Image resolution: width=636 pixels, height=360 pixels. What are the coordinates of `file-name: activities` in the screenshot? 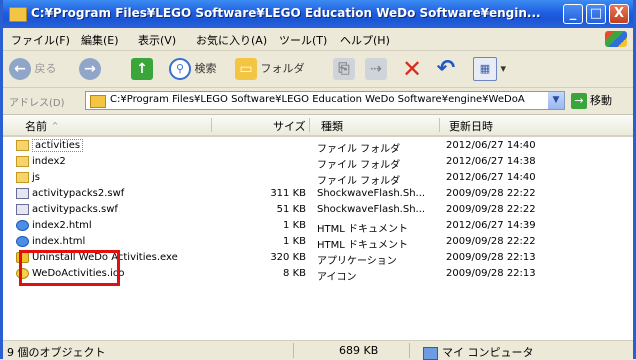 It's located at (58, 145).